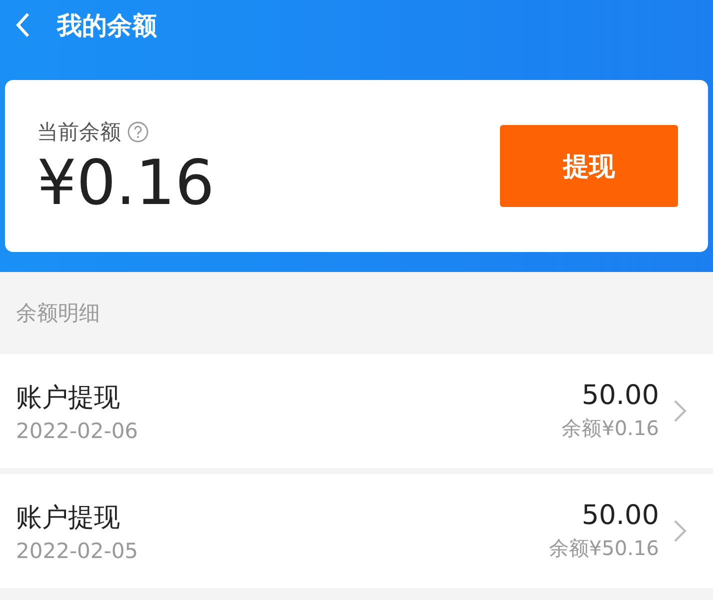 This screenshot has width=713, height=600. I want to click on record-balance: 余额¥0.16, so click(610, 428).